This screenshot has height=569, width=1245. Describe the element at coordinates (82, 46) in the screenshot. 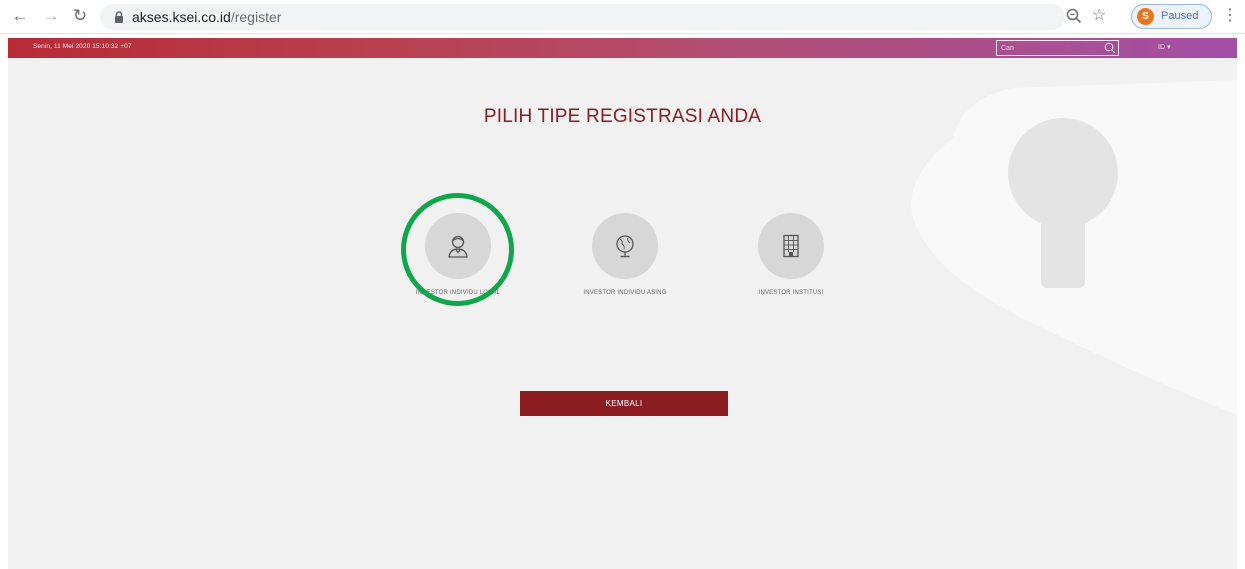

I see `datetime-text: Senin, 11 Mei 2020 15:10:32 +07` at that location.